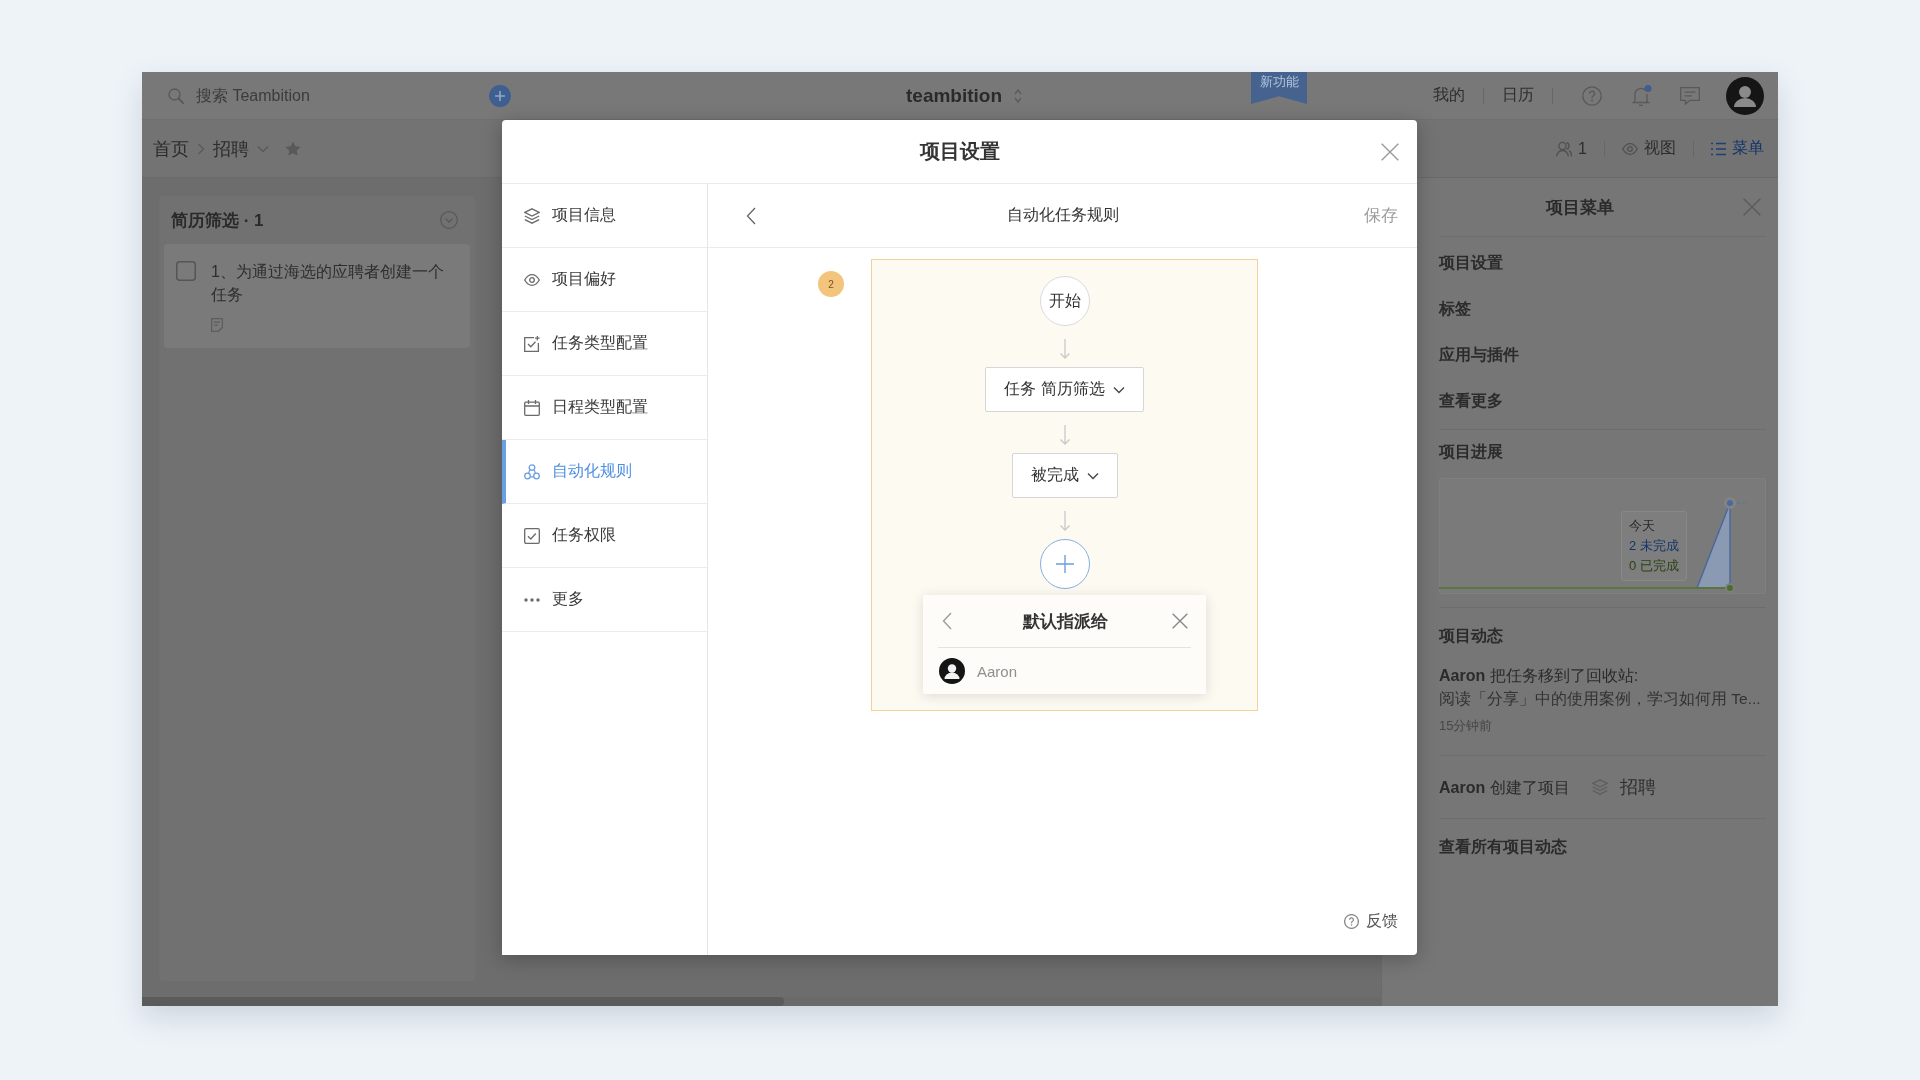  I want to click on tooltip-open-count: 2 未完成, so click(1654, 546).